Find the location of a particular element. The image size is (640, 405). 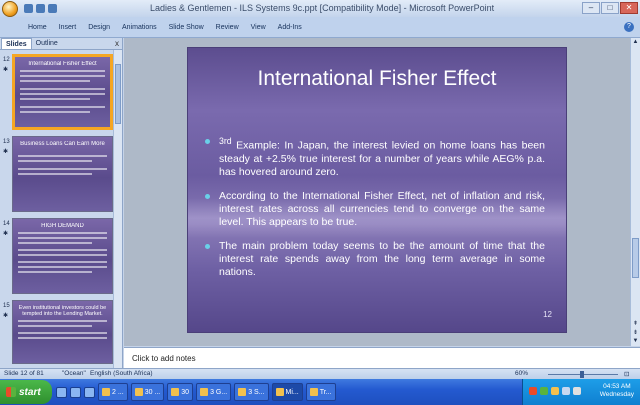

scroll-up-icon: ▲ is located at coordinates (635, 42).